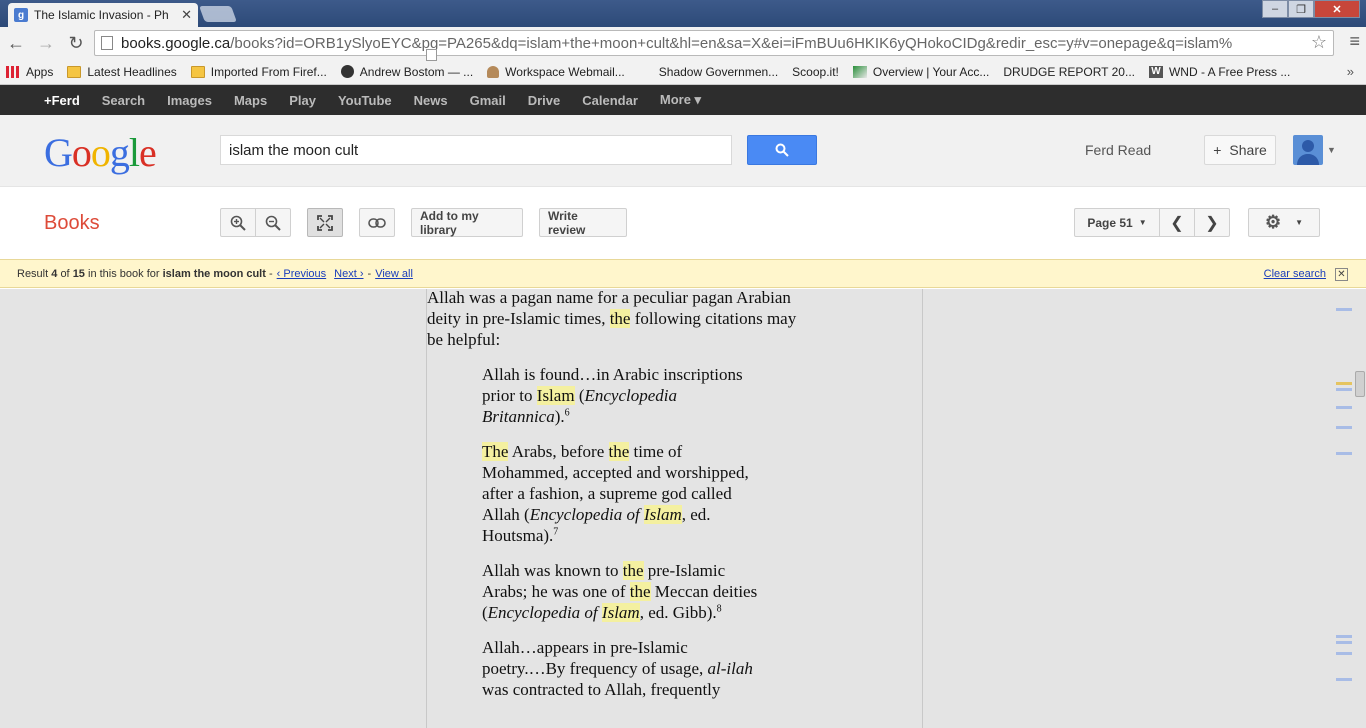  Describe the element at coordinates (107, 43) in the screenshot. I see `page-icon` at that location.